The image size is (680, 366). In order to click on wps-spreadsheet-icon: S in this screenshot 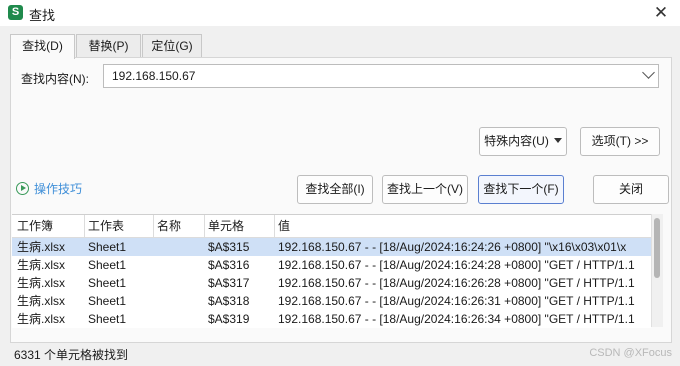, I will do `click(15, 12)`.